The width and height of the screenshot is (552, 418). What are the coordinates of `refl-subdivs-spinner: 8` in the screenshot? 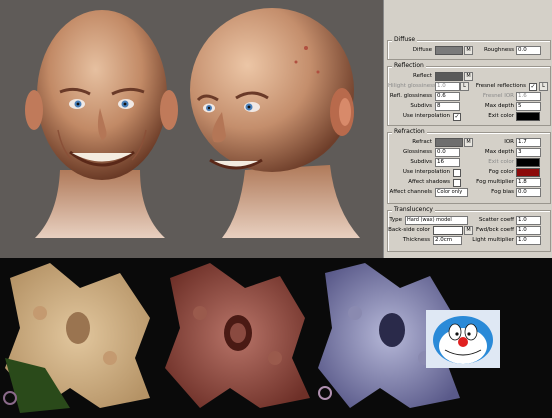 It's located at (447, 106).